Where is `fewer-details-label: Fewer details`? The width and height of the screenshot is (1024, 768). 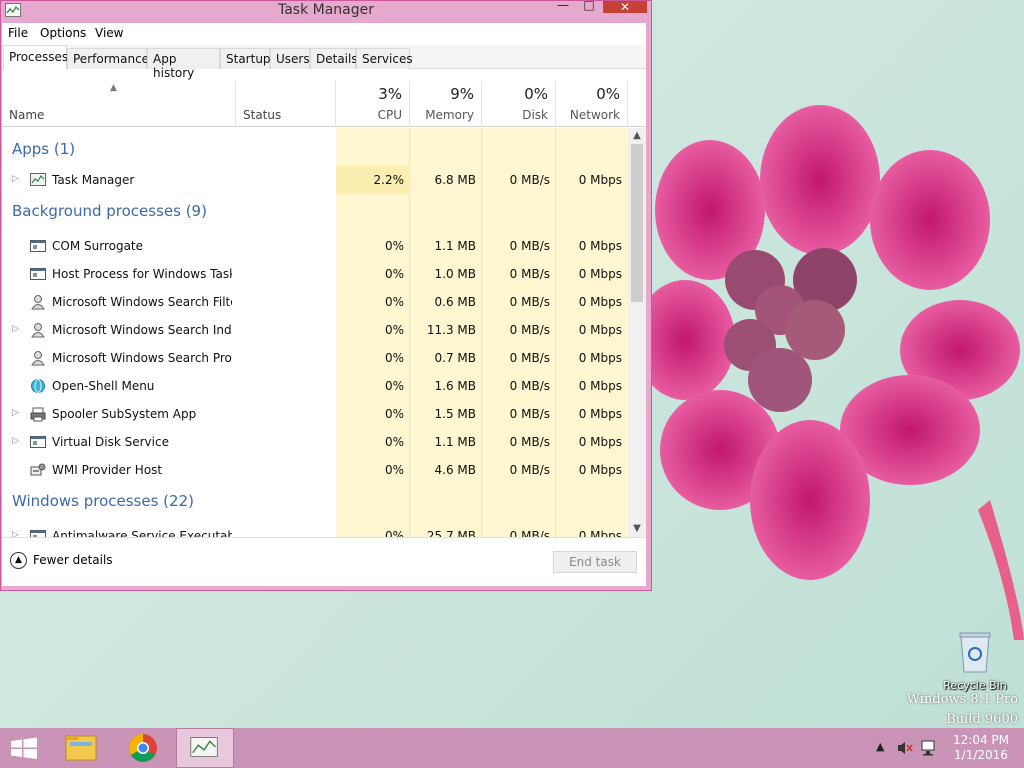 fewer-details-label: Fewer details is located at coordinates (73, 560).